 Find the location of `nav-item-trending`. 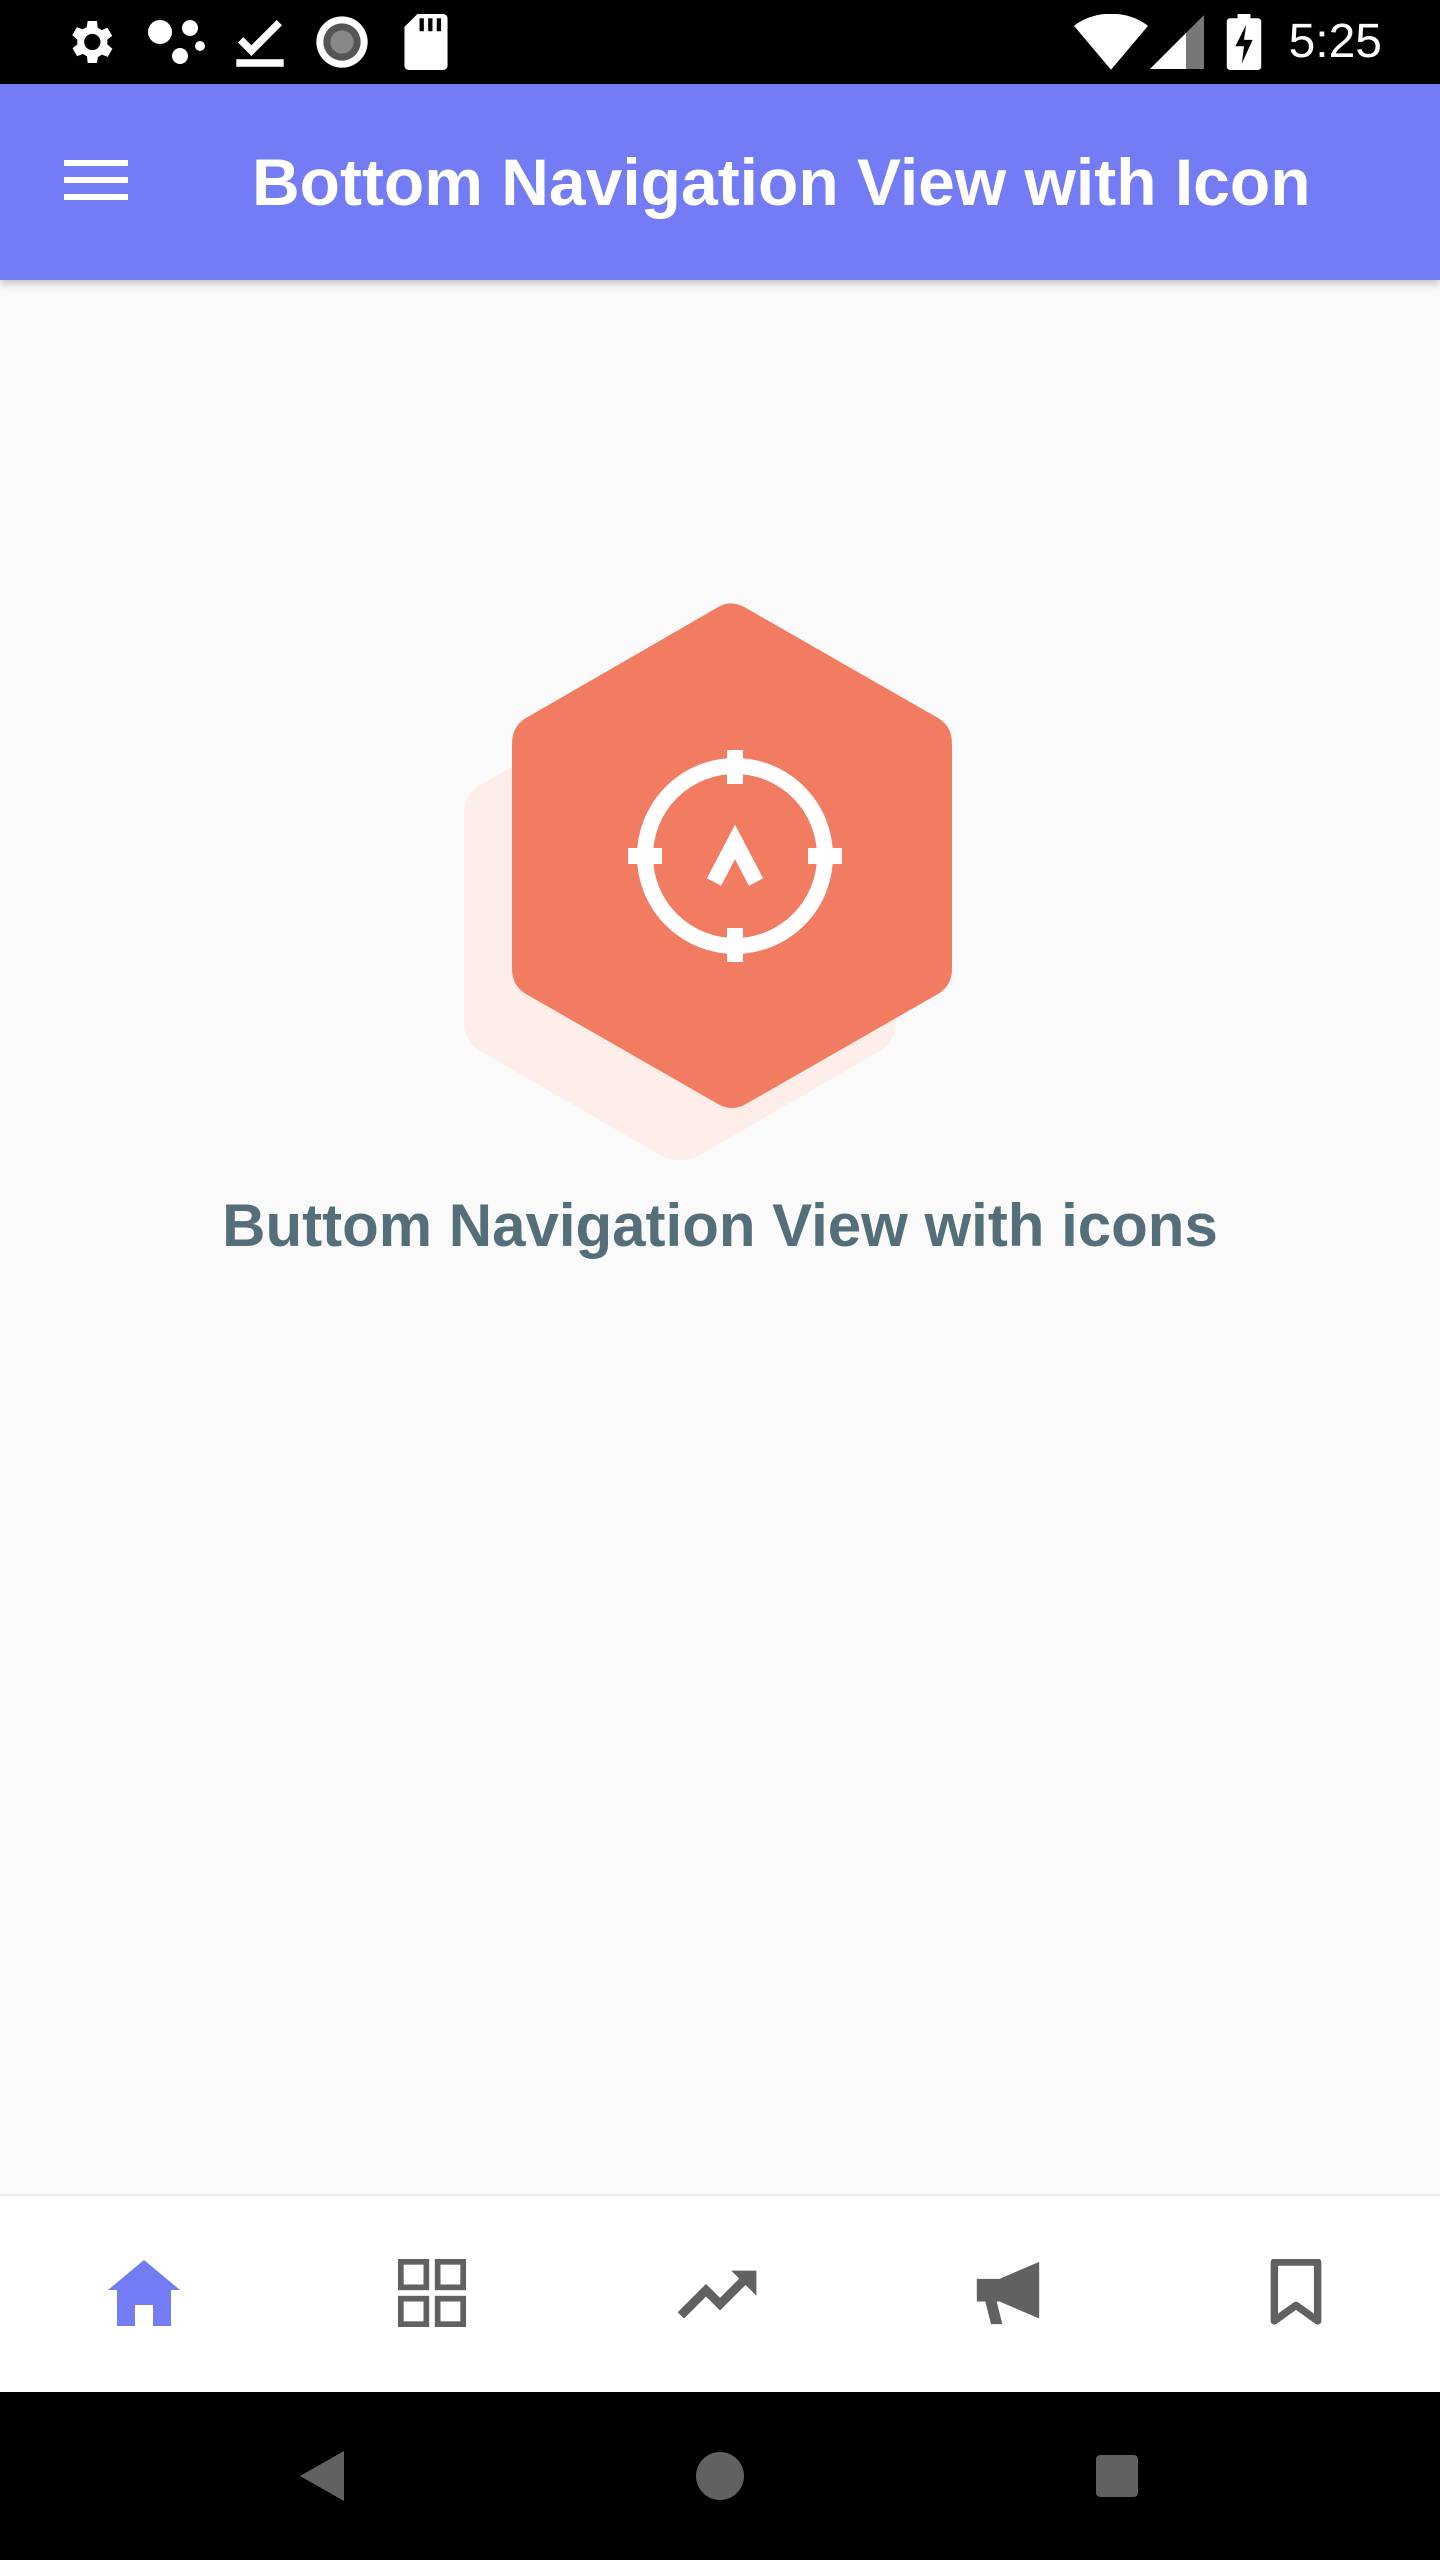

nav-item-trending is located at coordinates (720, 2295).